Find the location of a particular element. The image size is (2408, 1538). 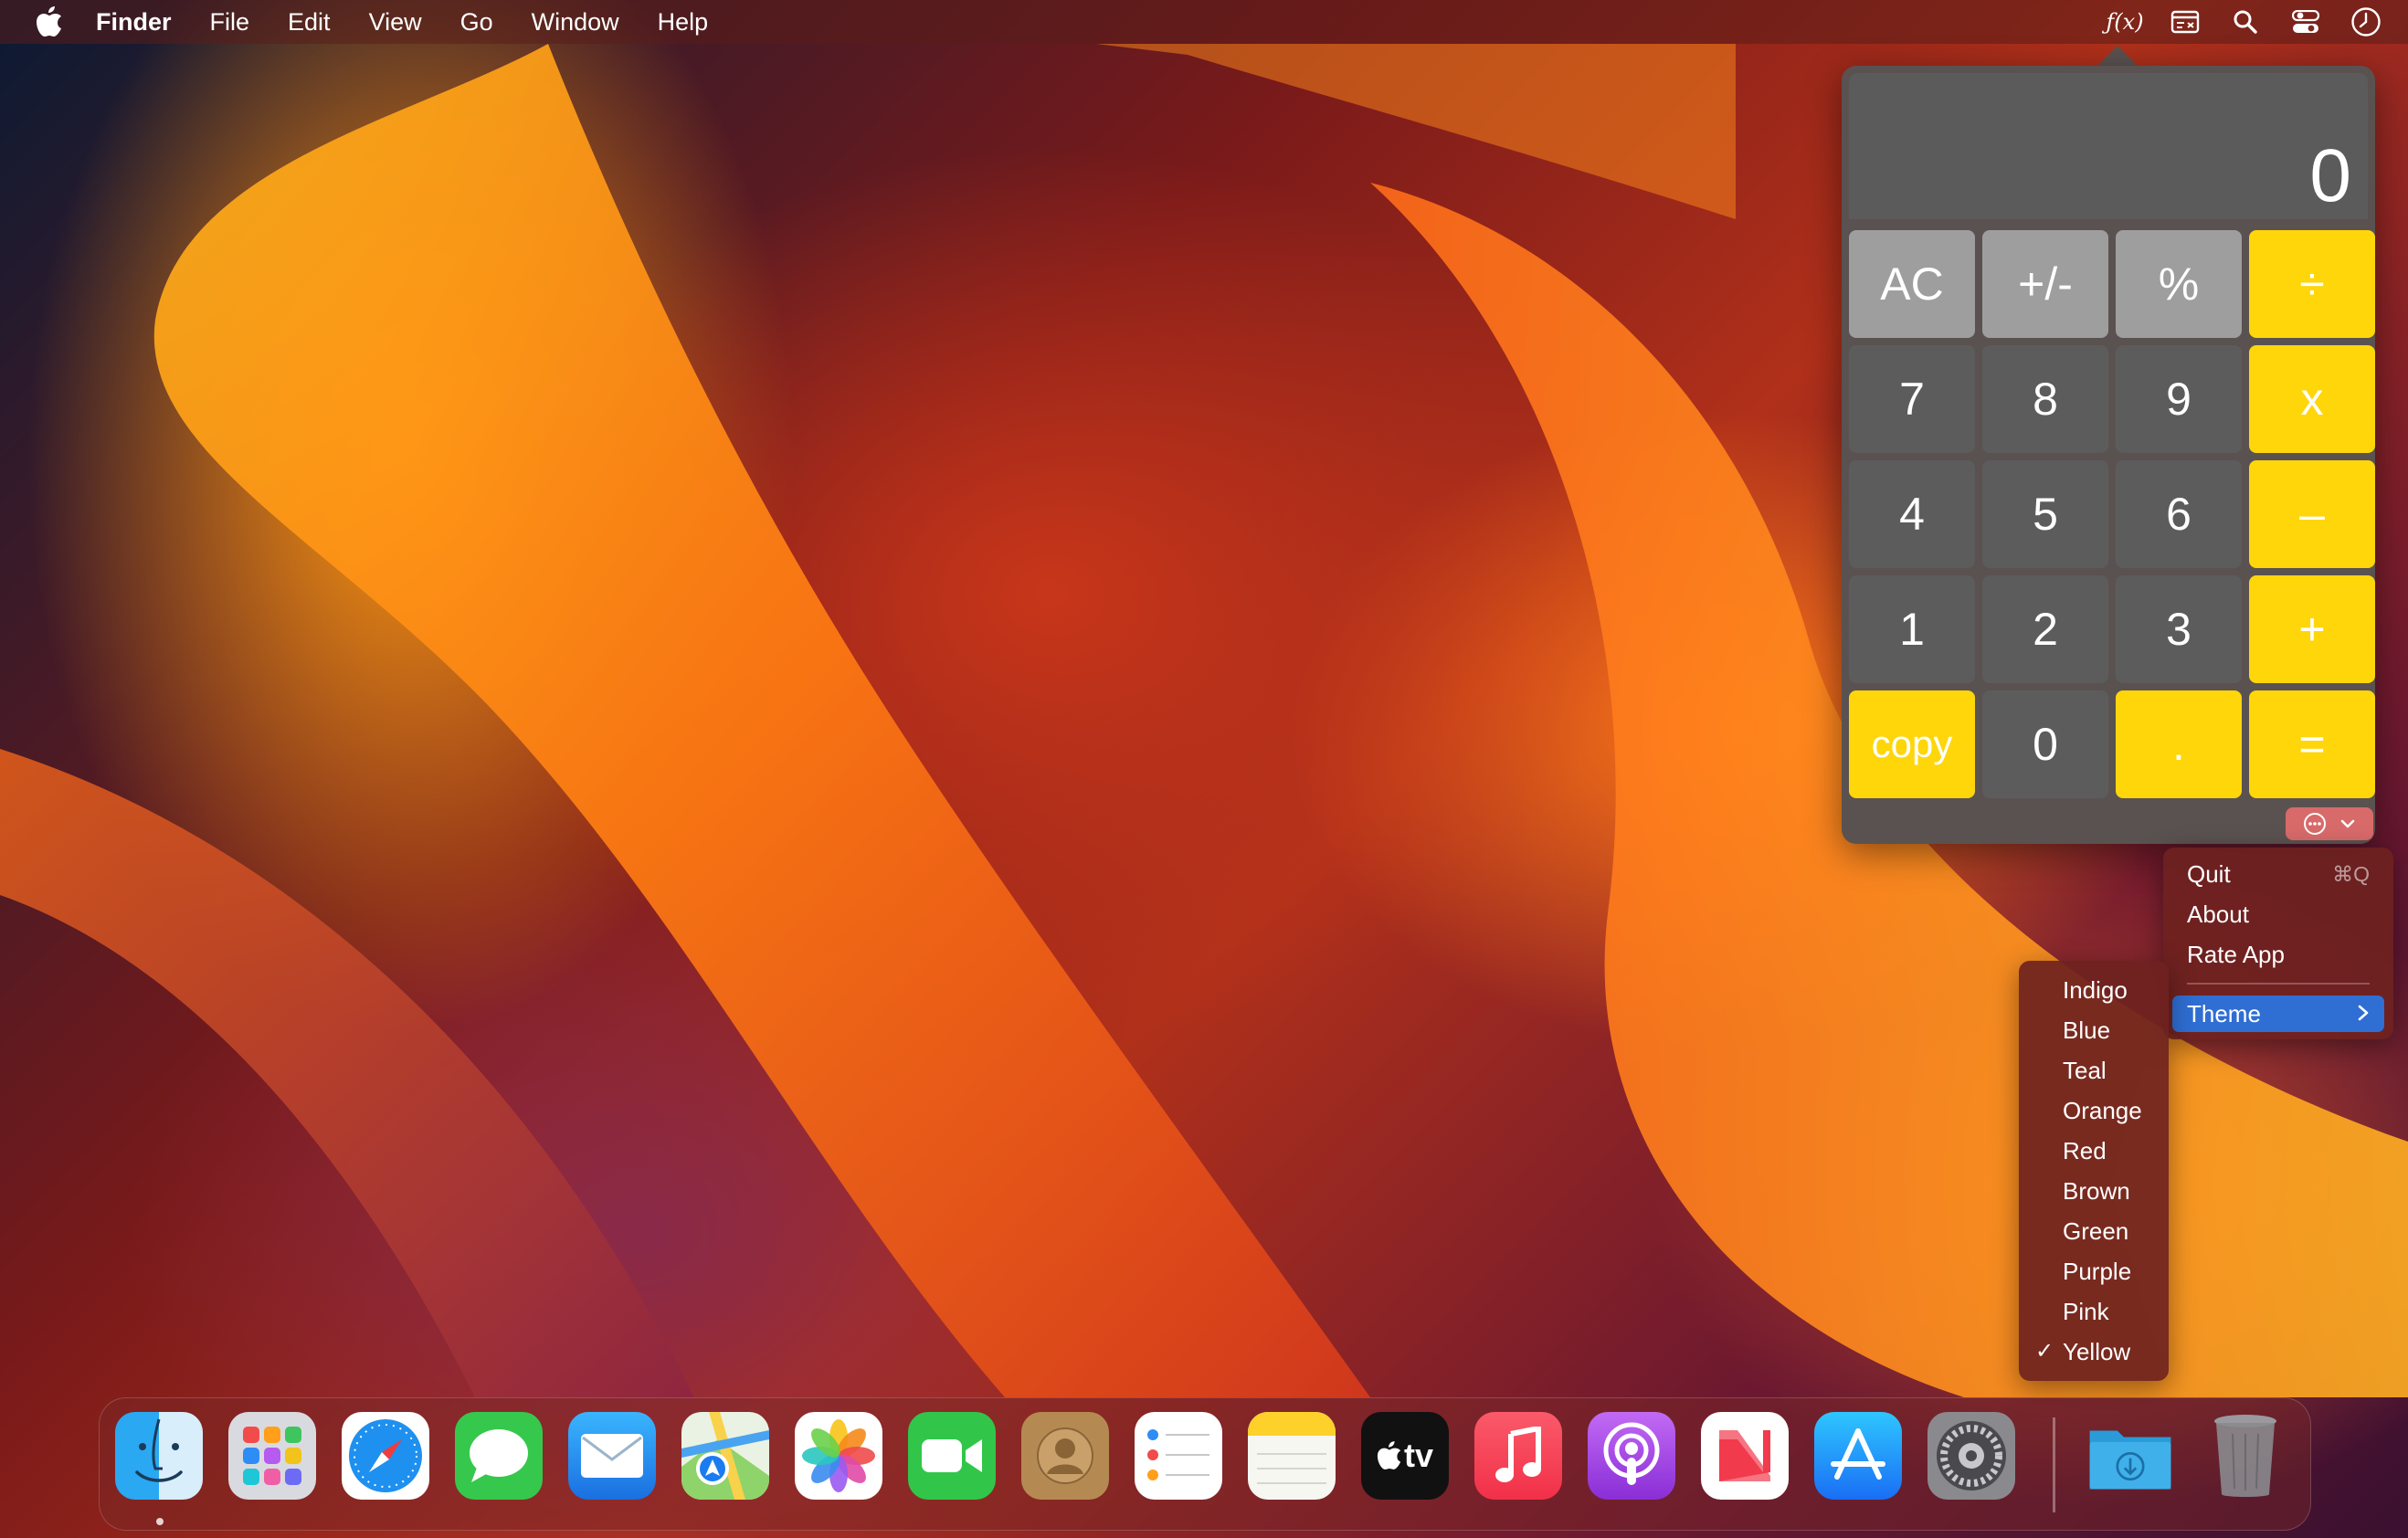

launchpad-icon is located at coordinates (272, 1456).